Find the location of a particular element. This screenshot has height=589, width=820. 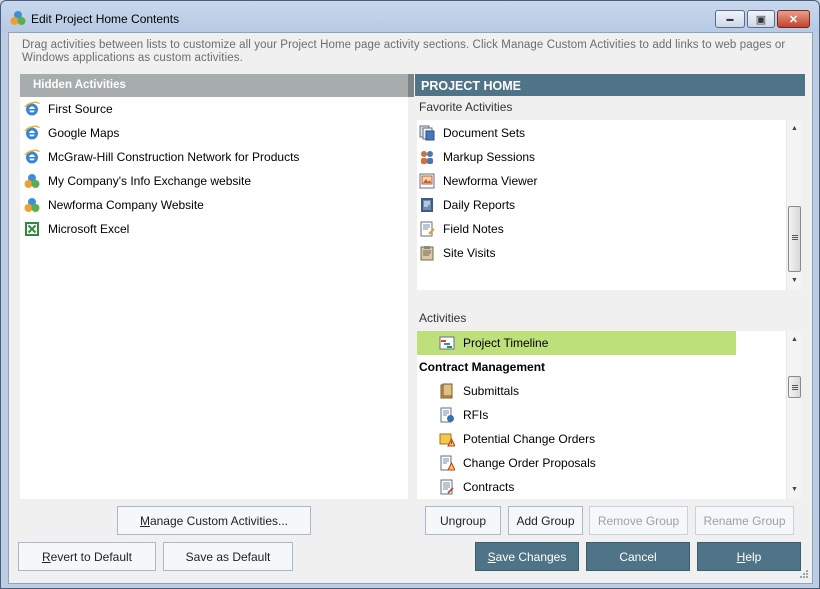

group-title-label: Contract Management is located at coordinates (482, 367).